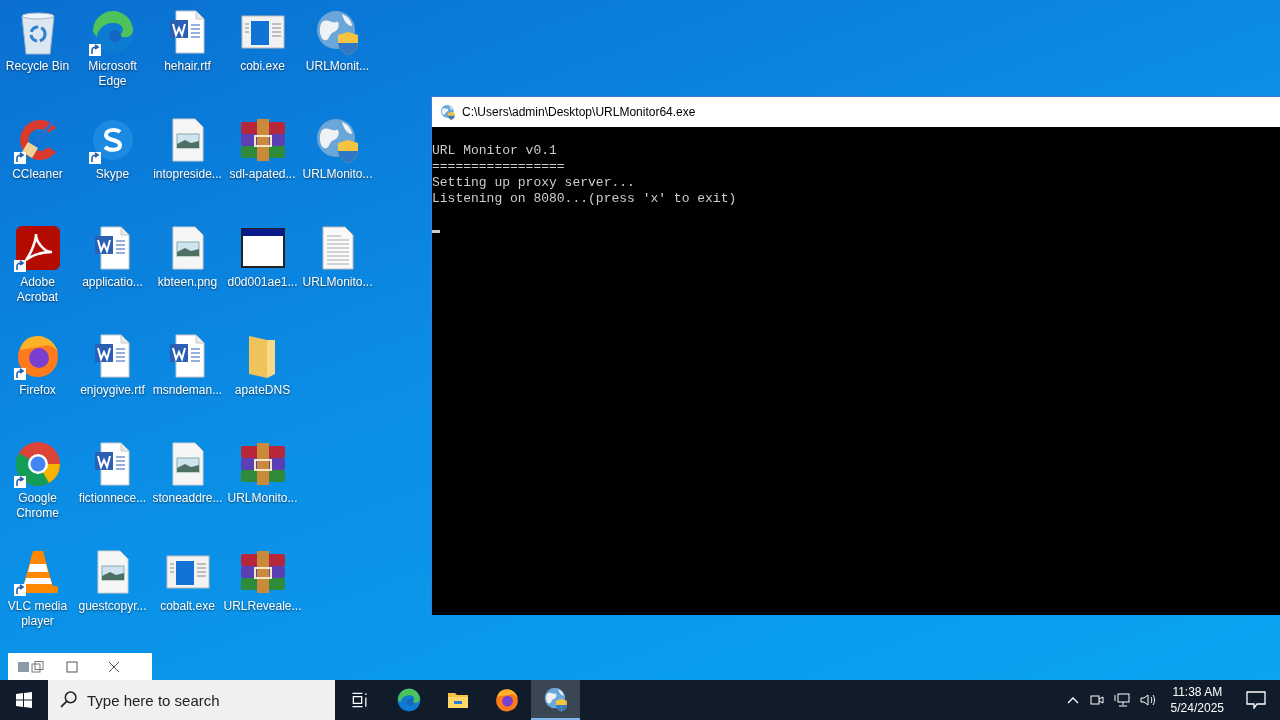 The height and width of the screenshot is (720, 1280). What do you see at coordinates (262, 390) in the screenshot?
I see `icon-label: apateDNS` at bounding box center [262, 390].